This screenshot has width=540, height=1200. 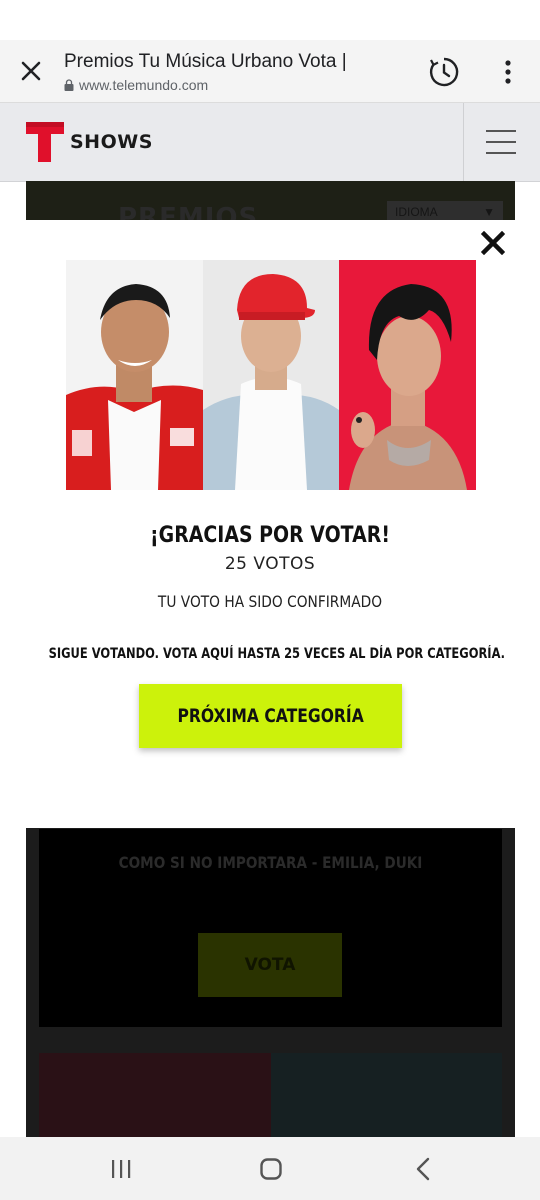 What do you see at coordinates (111, 142) in the screenshot?
I see `brand-label: SHOWS` at bounding box center [111, 142].